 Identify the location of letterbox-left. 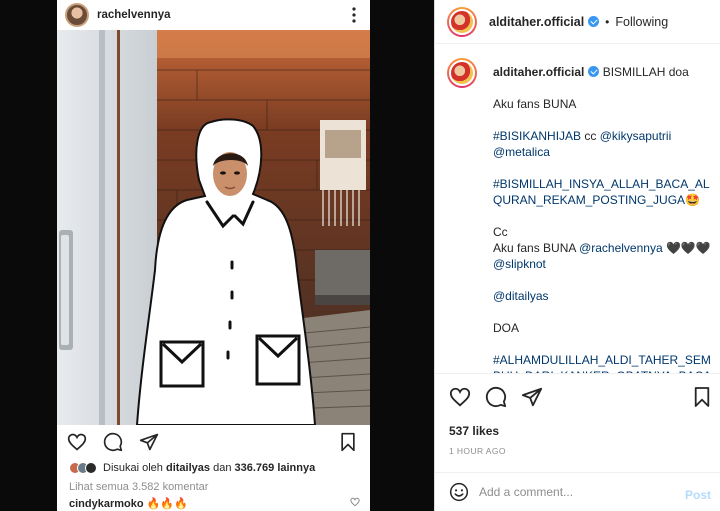
(28, 255).